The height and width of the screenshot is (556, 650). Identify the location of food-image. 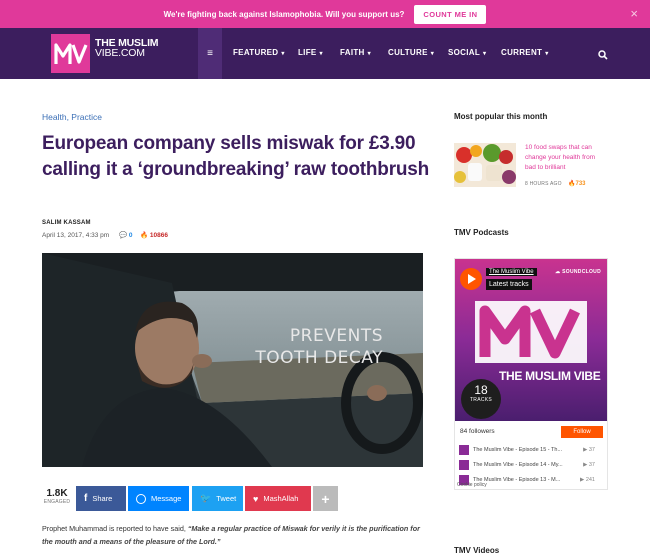
(485, 165).